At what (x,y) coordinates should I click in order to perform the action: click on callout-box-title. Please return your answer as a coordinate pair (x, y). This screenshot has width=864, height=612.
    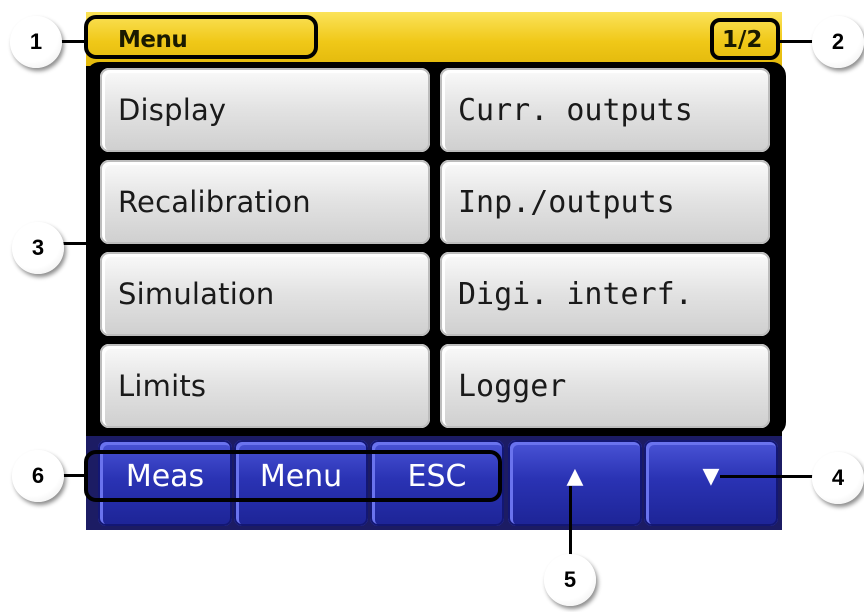
    Looking at the image, I should click on (201, 37).